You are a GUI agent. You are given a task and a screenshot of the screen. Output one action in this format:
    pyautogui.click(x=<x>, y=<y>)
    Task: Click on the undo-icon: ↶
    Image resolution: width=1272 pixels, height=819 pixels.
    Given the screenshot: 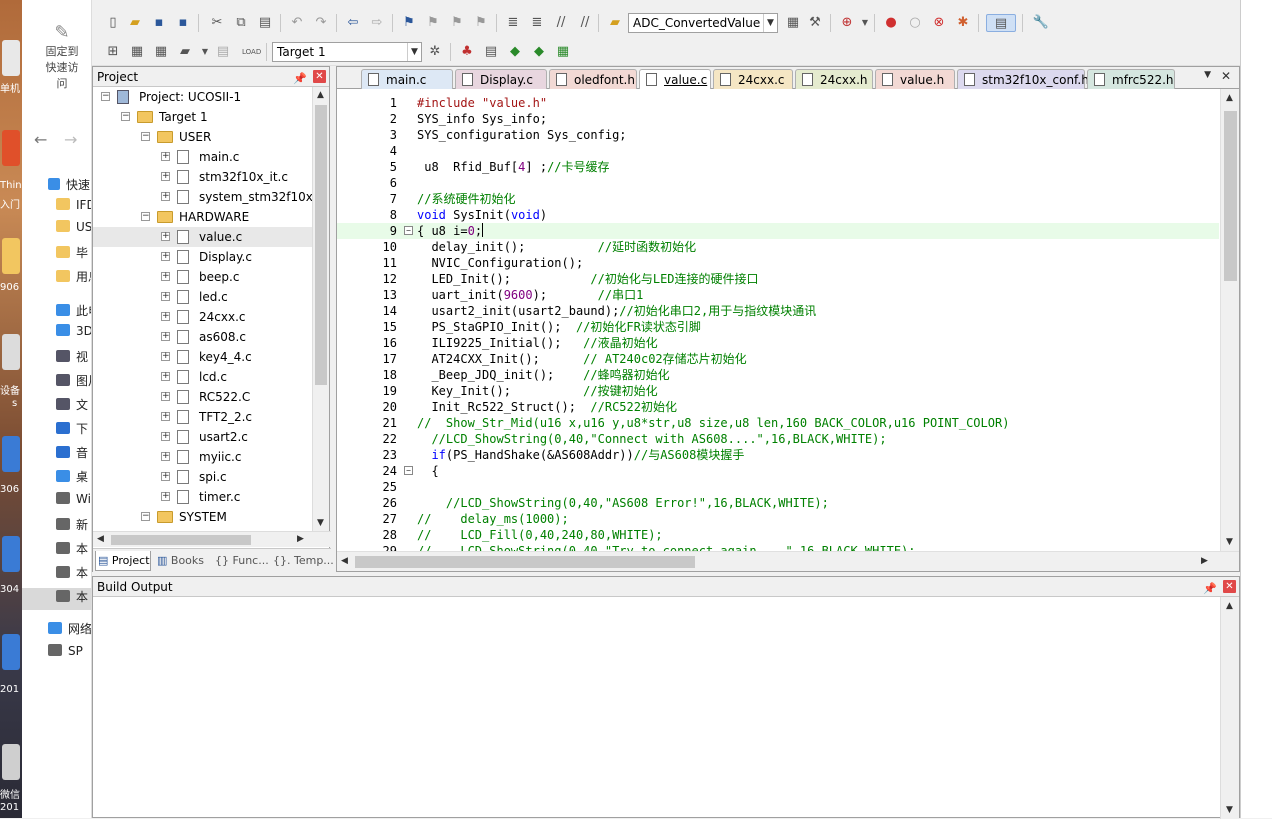 What is the action you would take?
    pyautogui.click(x=297, y=23)
    